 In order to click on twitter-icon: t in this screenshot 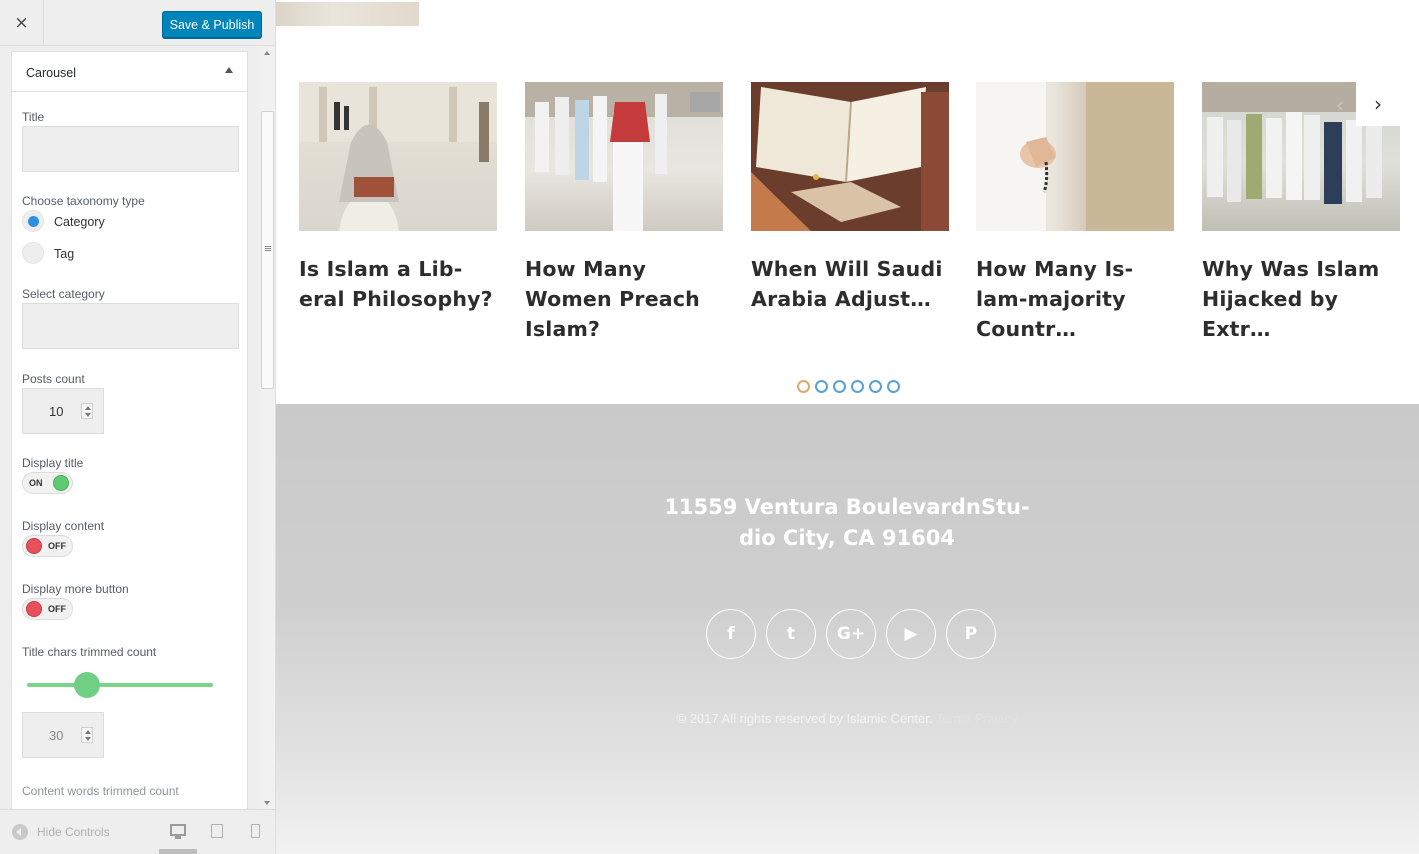, I will do `click(791, 634)`.